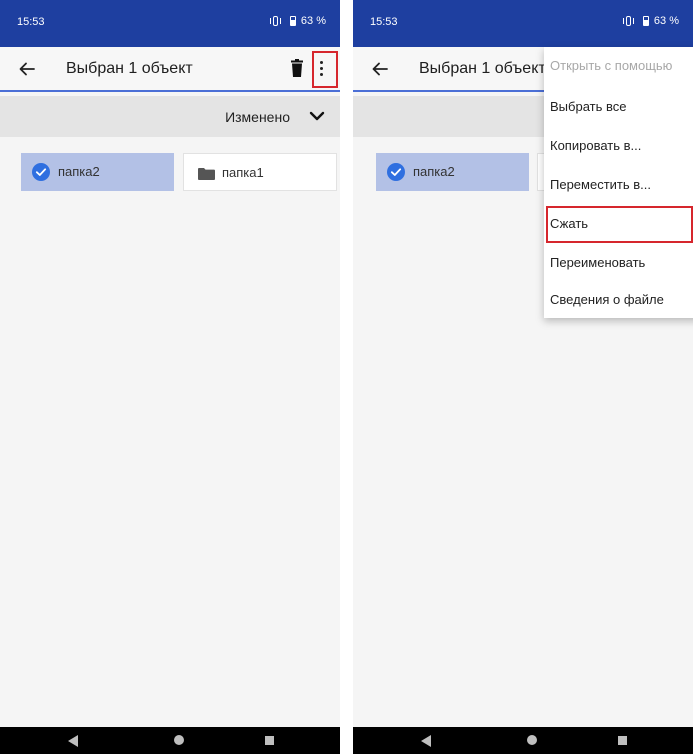  What do you see at coordinates (618, 107) in the screenshot?
I see `menu-item-select-all: Выбрать все` at bounding box center [618, 107].